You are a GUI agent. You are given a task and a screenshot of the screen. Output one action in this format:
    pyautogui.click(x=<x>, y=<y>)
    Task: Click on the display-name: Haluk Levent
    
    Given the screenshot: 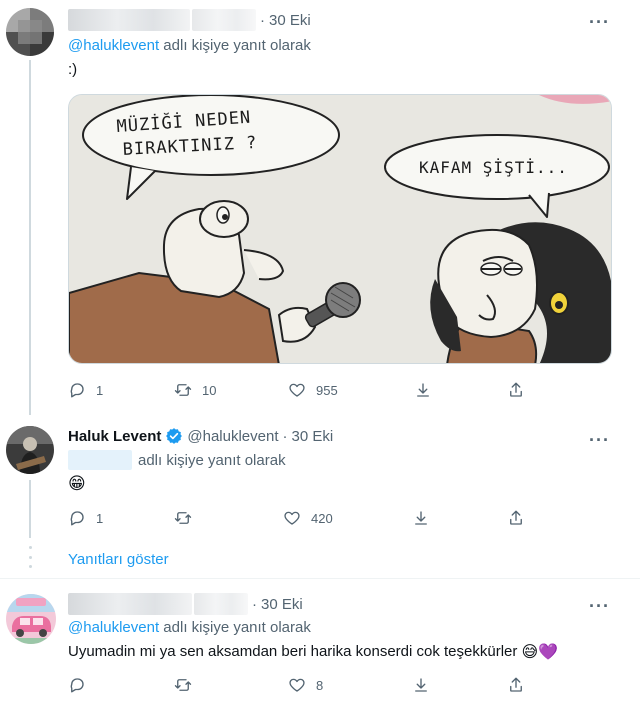 What is the action you would take?
    pyautogui.click(x=114, y=436)
    